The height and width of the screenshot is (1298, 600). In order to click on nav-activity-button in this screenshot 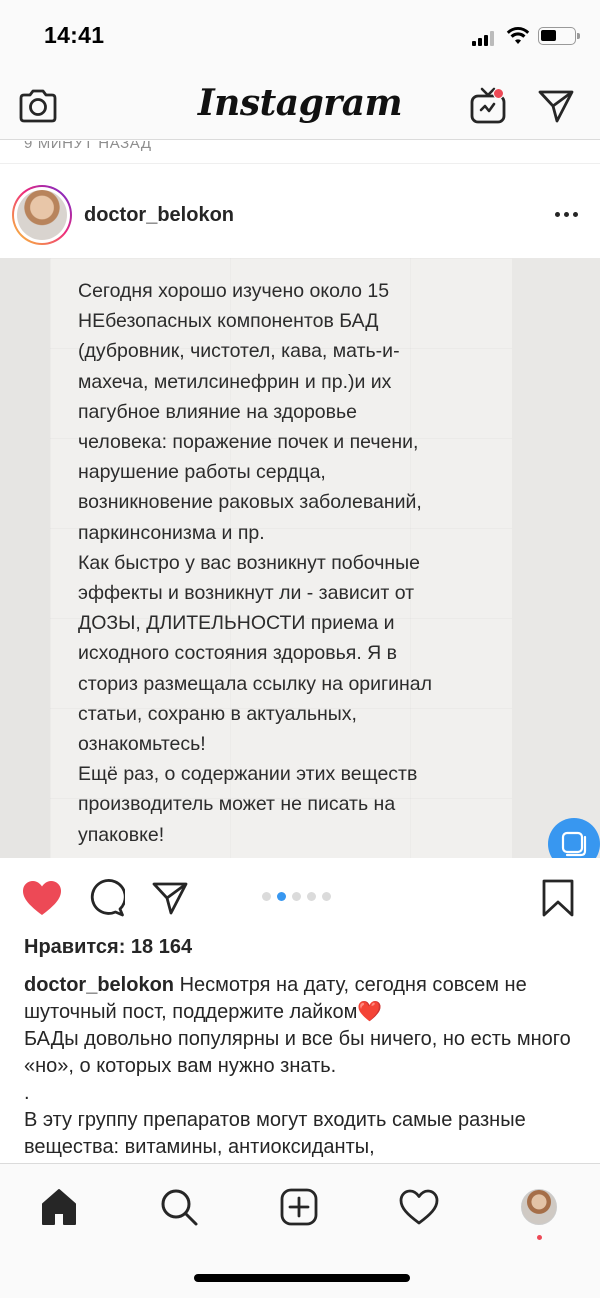, I will do `click(419, 1207)`.